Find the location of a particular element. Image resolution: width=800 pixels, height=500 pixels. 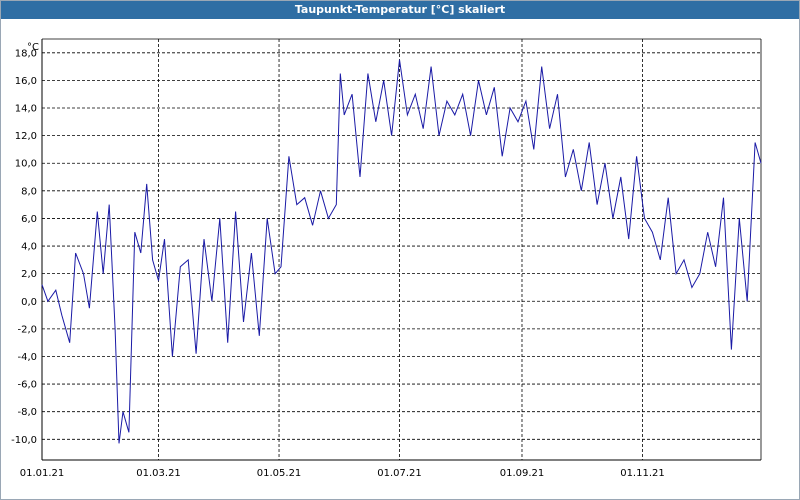

x-tick-label: 01.09.21 is located at coordinates (522, 473).